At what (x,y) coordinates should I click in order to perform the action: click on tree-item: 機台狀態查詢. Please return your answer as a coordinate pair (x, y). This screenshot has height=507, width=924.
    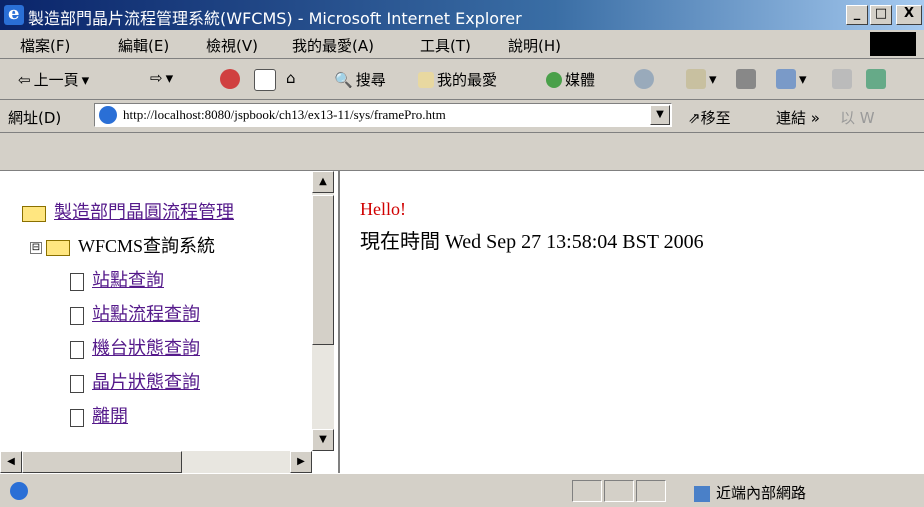
    Looking at the image, I should click on (128, 348).